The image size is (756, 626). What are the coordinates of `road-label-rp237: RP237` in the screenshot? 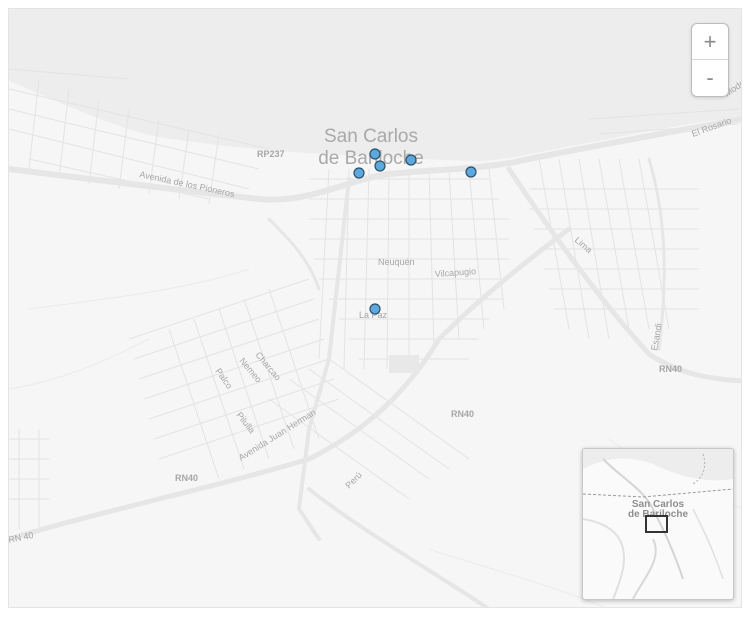 It's located at (271, 154).